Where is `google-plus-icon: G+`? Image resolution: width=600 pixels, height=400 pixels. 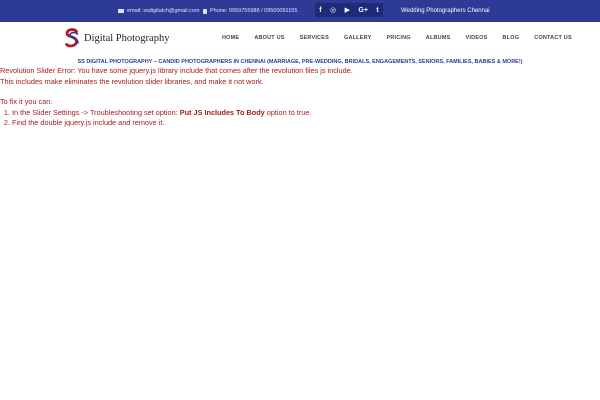
google-plus-icon: G+ is located at coordinates (363, 10).